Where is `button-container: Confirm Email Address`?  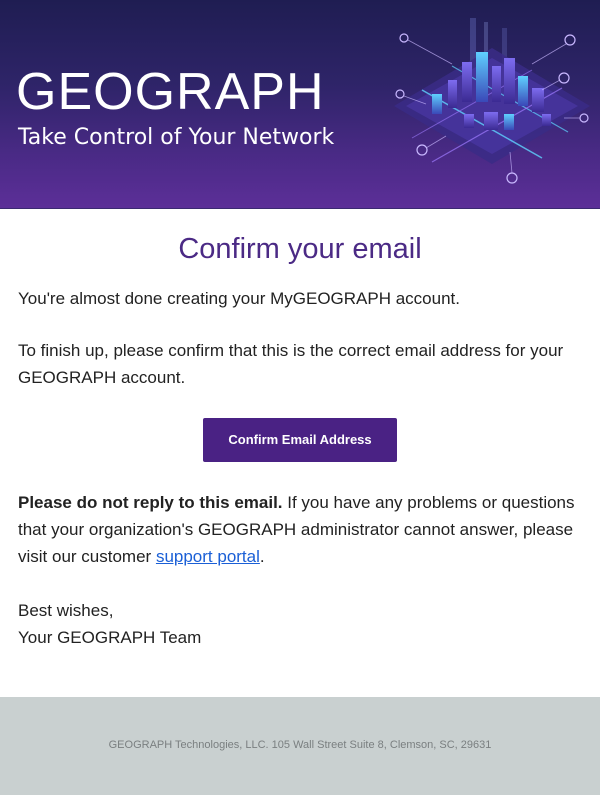 button-container: Confirm Email Address is located at coordinates (300, 440).